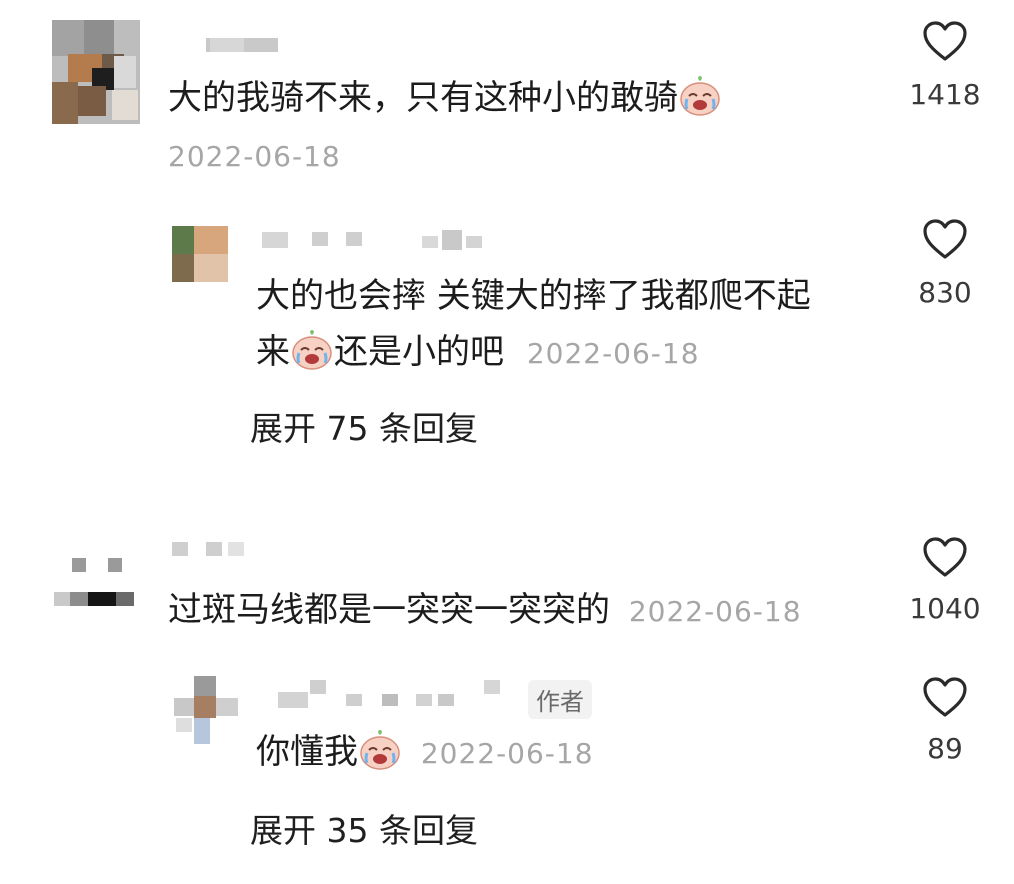 The image size is (1014, 884). Describe the element at coordinates (364, 828) in the screenshot. I see `expand-replies-button: 展开 35 条回复` at that location.